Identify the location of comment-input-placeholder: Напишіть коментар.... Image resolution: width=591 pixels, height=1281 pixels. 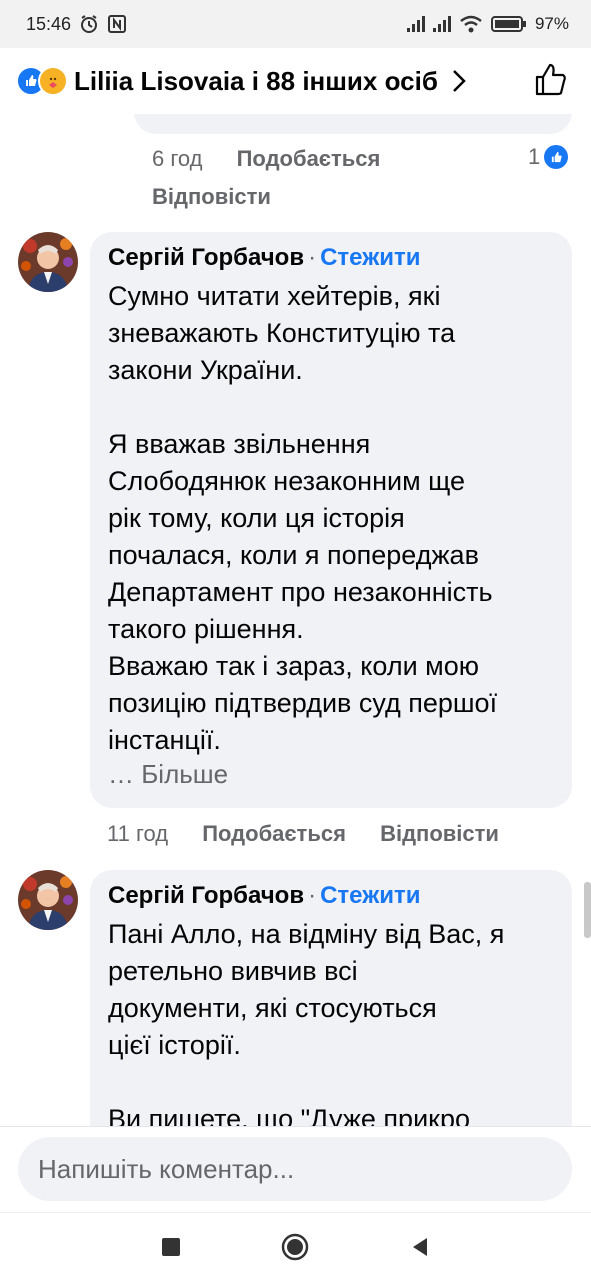
(166, 1168).